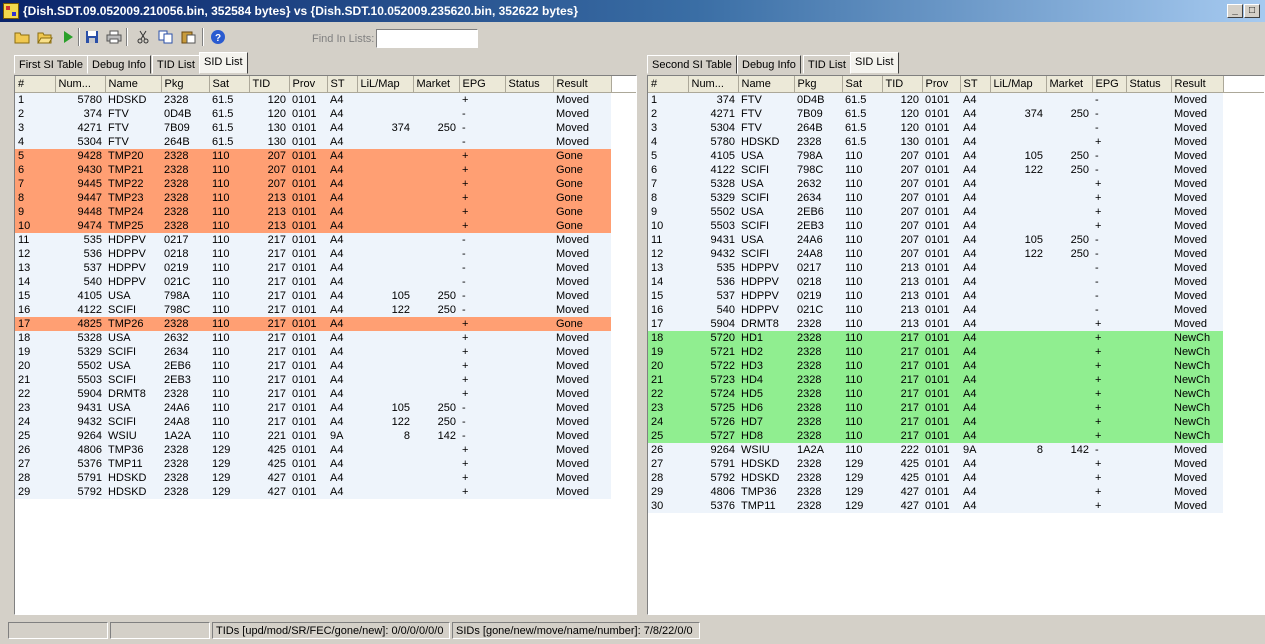  I want to click on table-row: 19 5721 HD2 2328 110 217 0101 A4 + NewCh, so click(956, 352).